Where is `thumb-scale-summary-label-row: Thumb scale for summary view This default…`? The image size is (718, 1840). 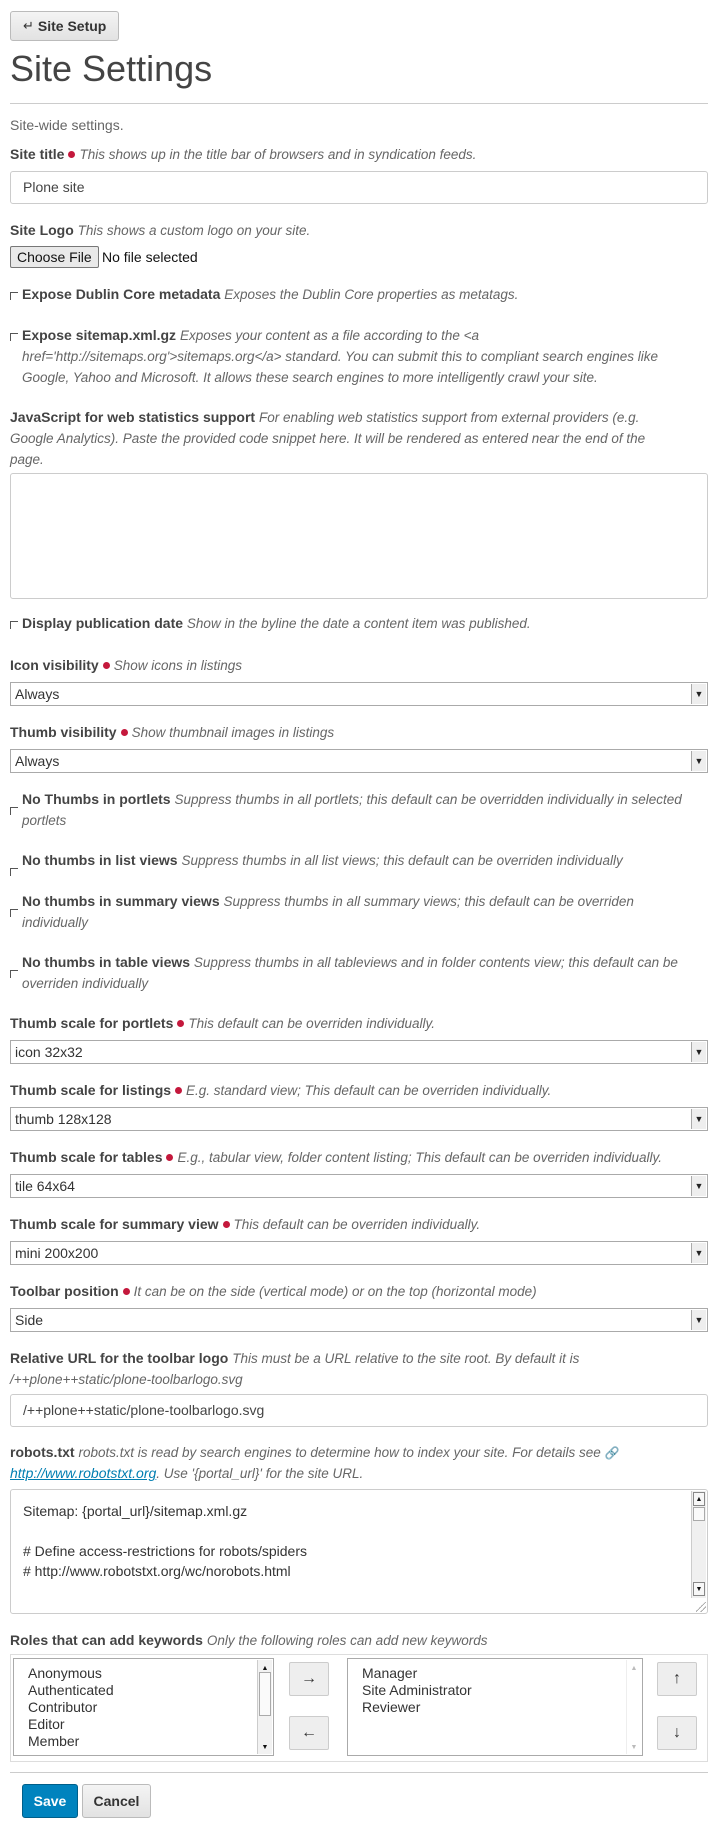 thumb-scale-summary-label-row: Thumb scale for summary view This default… is located at coordinates (335, 1224).